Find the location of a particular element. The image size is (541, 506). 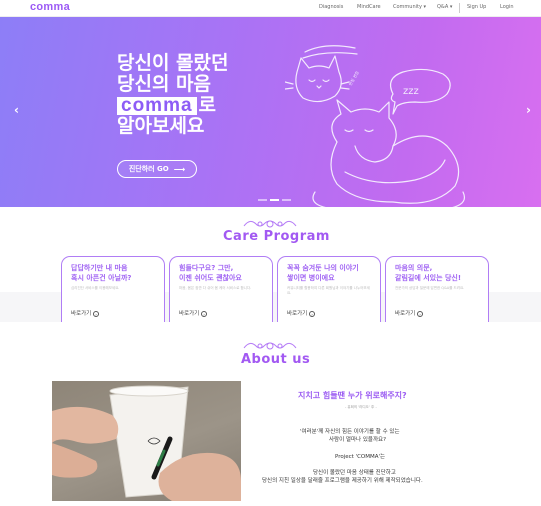

nav-divider is located at coordinates (459, 8).